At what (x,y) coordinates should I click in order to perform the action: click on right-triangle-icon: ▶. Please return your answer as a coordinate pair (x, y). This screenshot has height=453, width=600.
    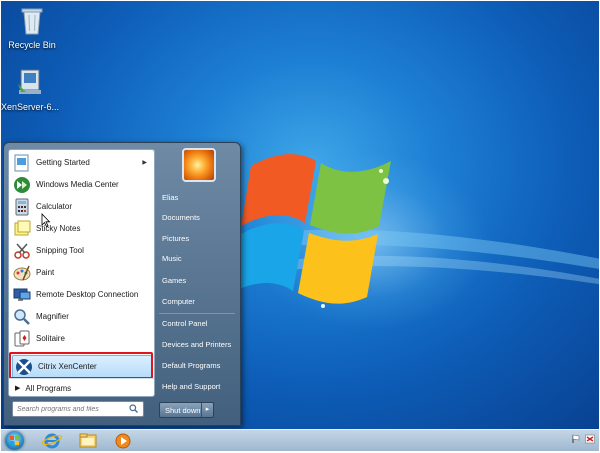
    Looking at the image, I should click on (18, 388).